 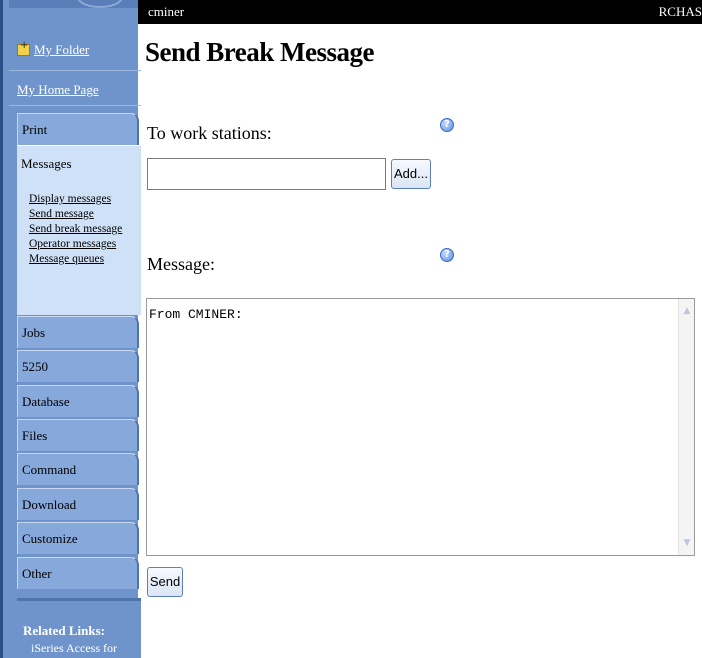 What do you see at coordinates (23, 48) in the screenshot?
I see `folder-new-icon` at bounding box center [23, 48].